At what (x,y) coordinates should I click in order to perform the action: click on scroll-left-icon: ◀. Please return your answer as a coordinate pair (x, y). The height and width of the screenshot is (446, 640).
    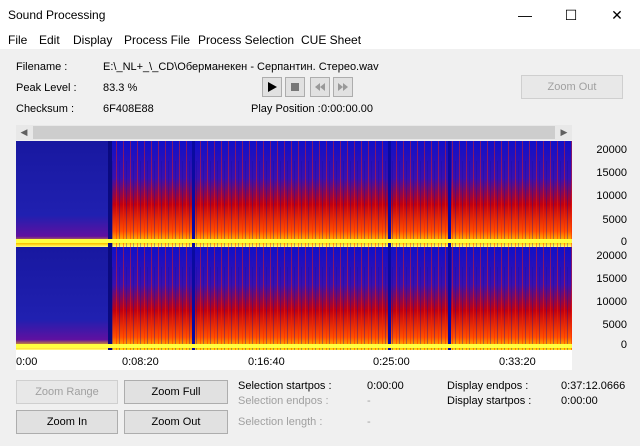
    Looking at the image, I should click on (24, 132).